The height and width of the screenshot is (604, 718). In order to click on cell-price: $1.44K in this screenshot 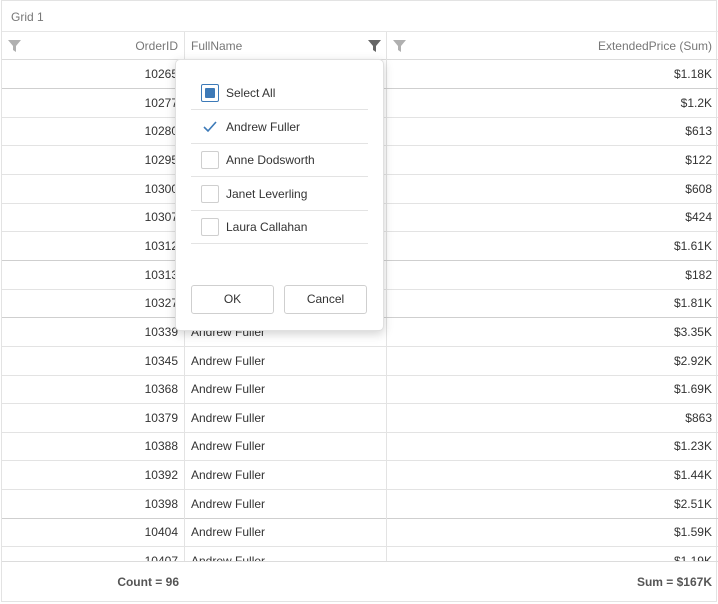, I will do `click(692, 475)`.